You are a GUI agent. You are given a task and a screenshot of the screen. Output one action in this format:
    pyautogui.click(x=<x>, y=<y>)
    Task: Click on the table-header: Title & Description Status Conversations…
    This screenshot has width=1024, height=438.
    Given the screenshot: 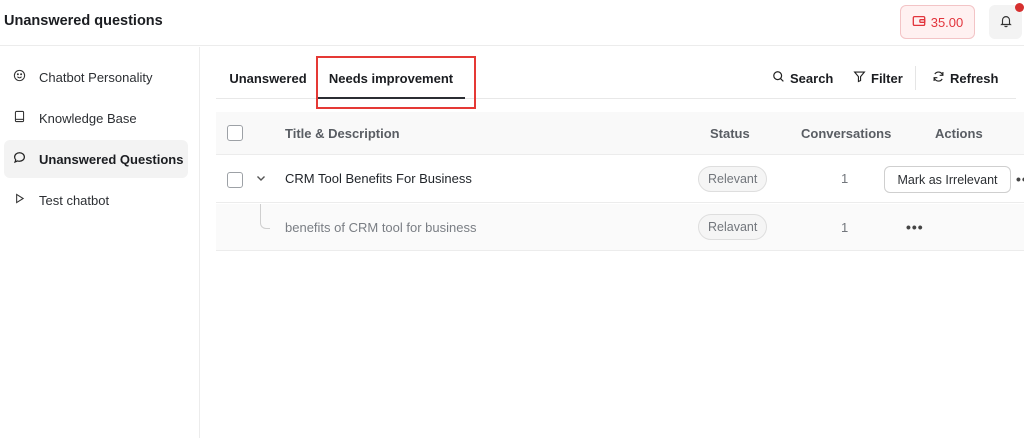 What is the action you would take?
    pyautogui.click(x=620, y=133)
    